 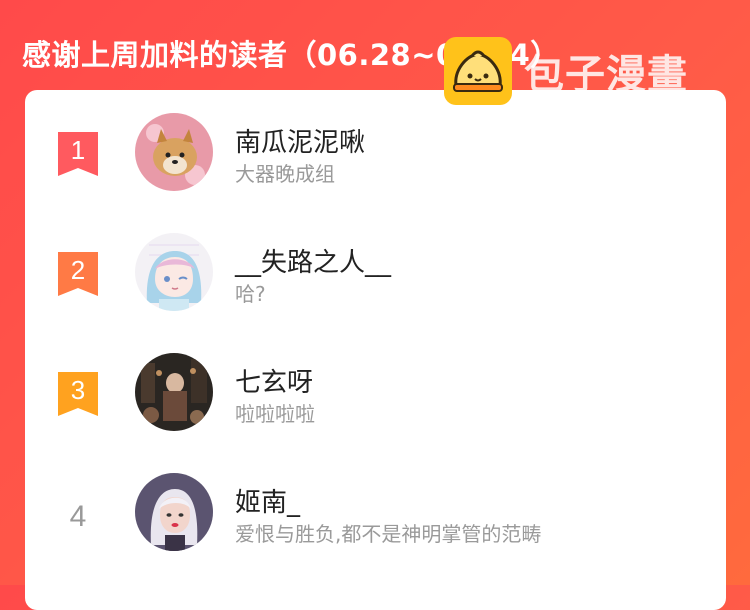 What do you see at coordinates (78, 270) in the screenshot?
I see `rank-number: 2` at bounding box center [78, 270].